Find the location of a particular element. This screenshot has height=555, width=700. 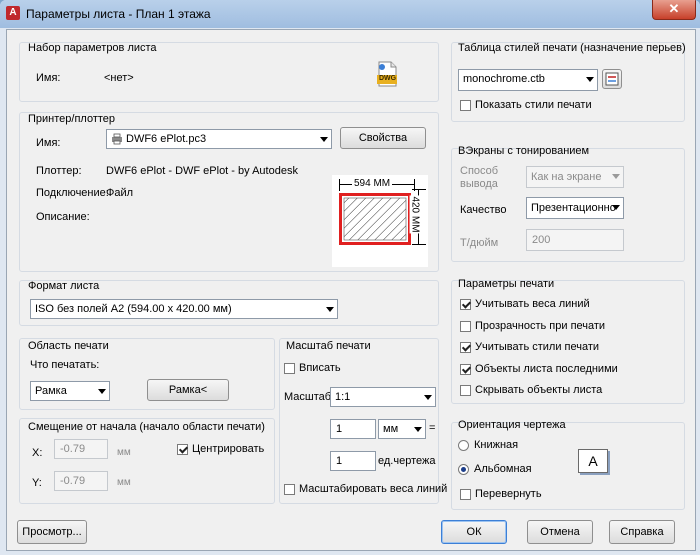

quality-value: Презентационно is located at coordinates (573, 208).